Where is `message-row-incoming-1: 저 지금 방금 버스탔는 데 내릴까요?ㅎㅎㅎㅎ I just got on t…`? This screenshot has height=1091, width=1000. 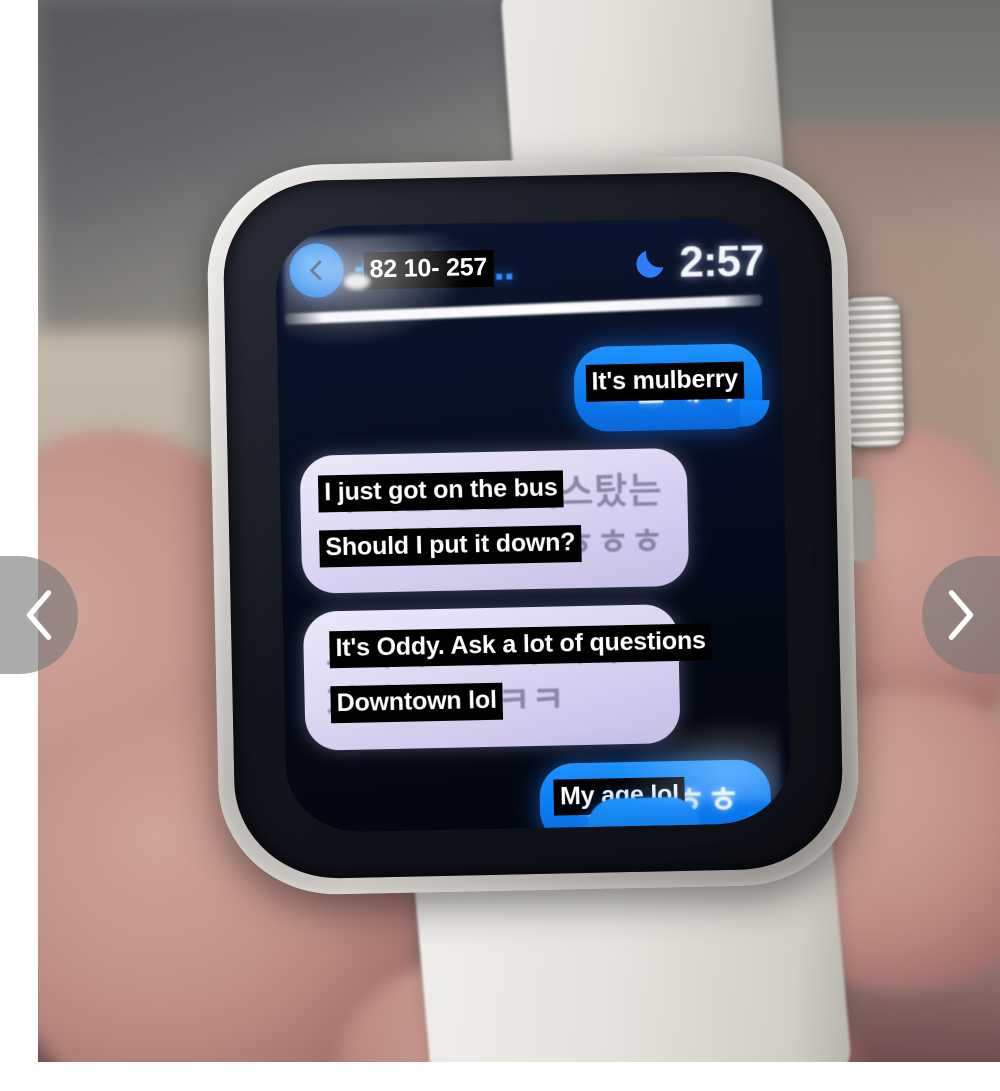
message-row-incoming-1: 저 지금 방금 버스탔는 데 내릴까요?ㅎㅎㅎㅎ I just got on t… is located at coordinates (533, 520).